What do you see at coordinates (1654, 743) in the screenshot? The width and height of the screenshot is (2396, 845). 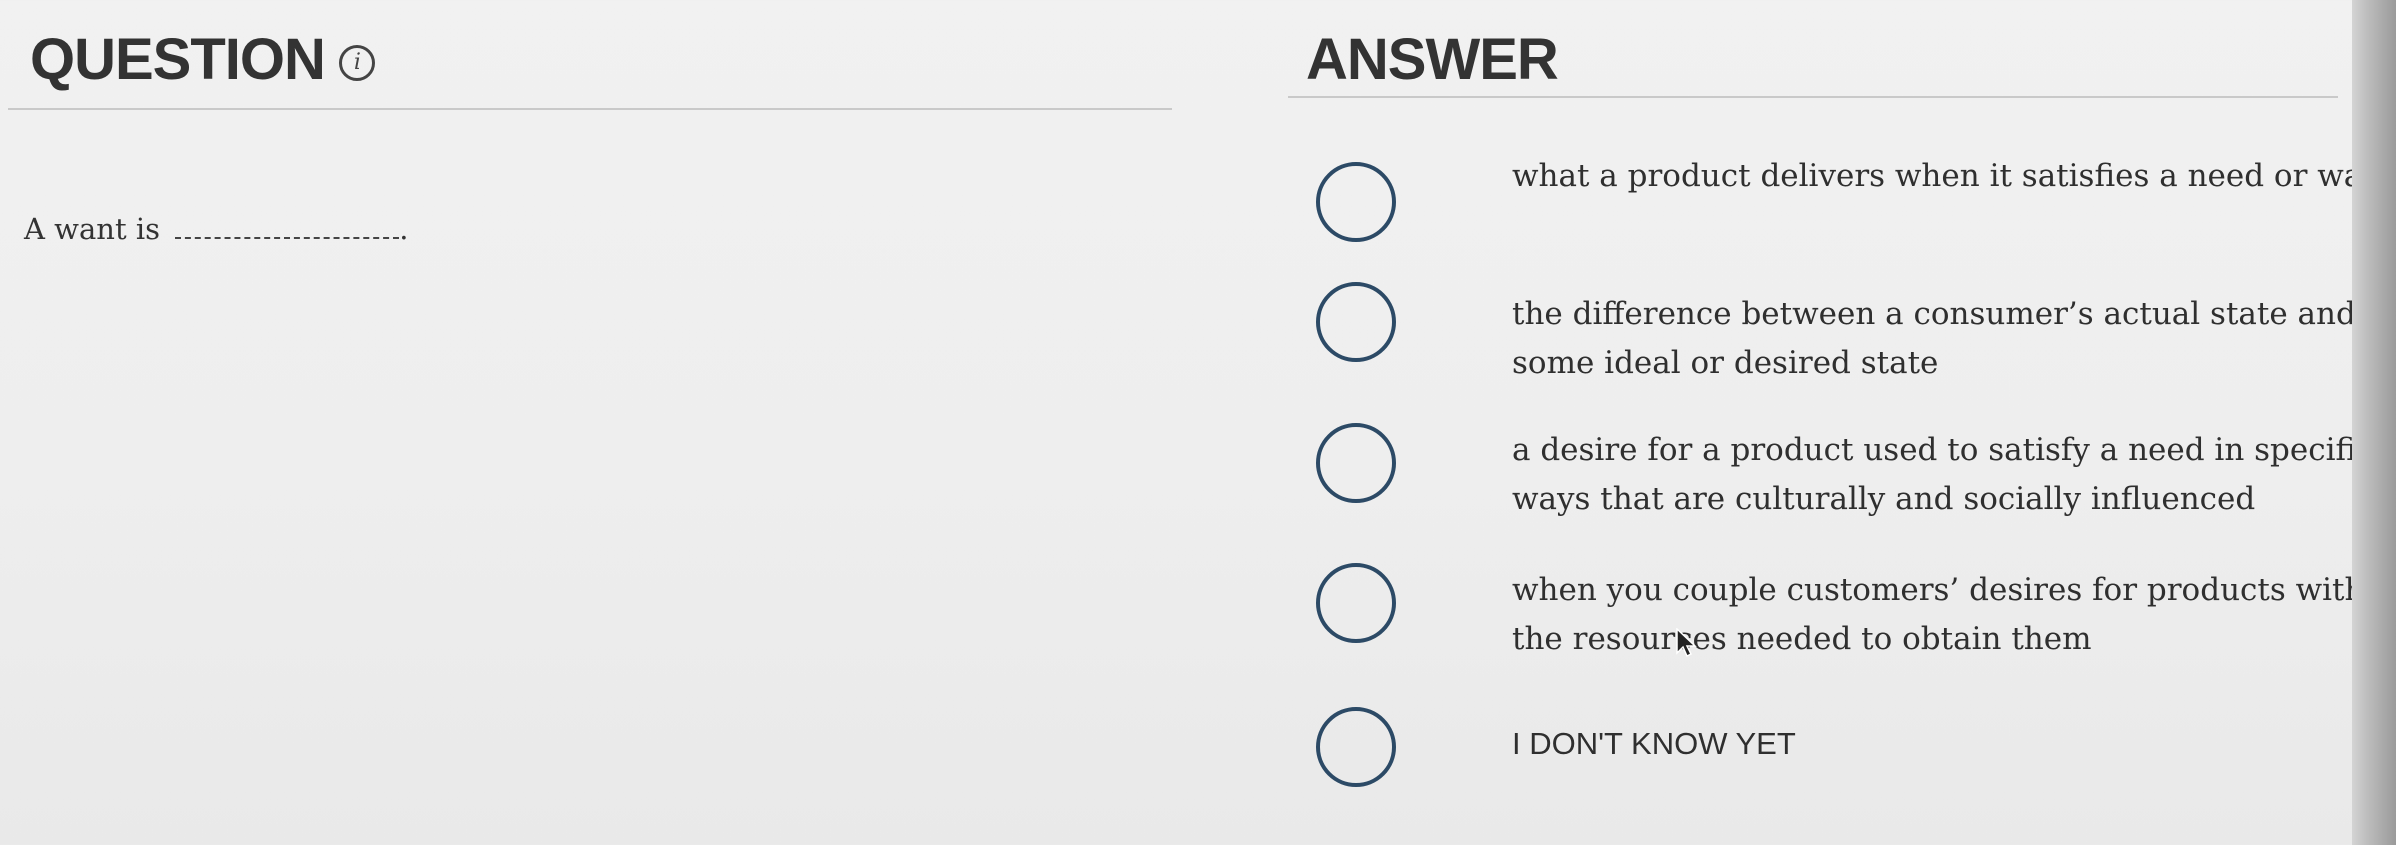 I see `answer-option-label: I DON'T KNOW YET` at bounding box center [1654, 743].